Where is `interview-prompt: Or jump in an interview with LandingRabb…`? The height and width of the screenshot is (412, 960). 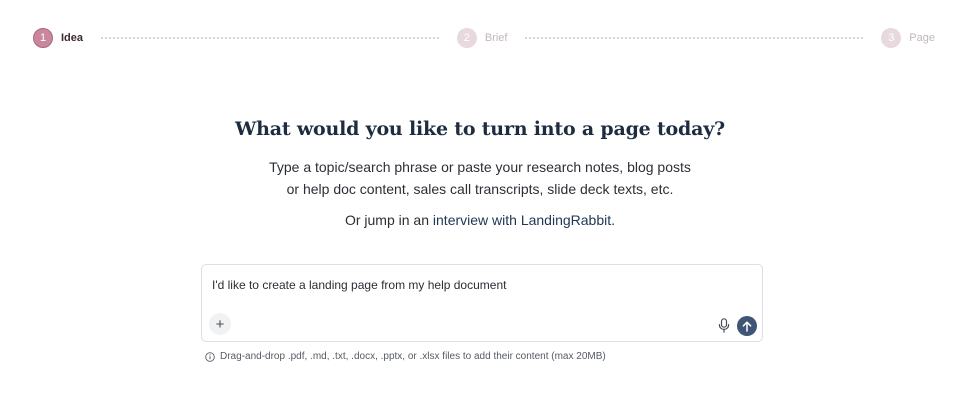 interview-prompt: Or jump in an interview with LandingRabb… is located at coordinates (480, 220).